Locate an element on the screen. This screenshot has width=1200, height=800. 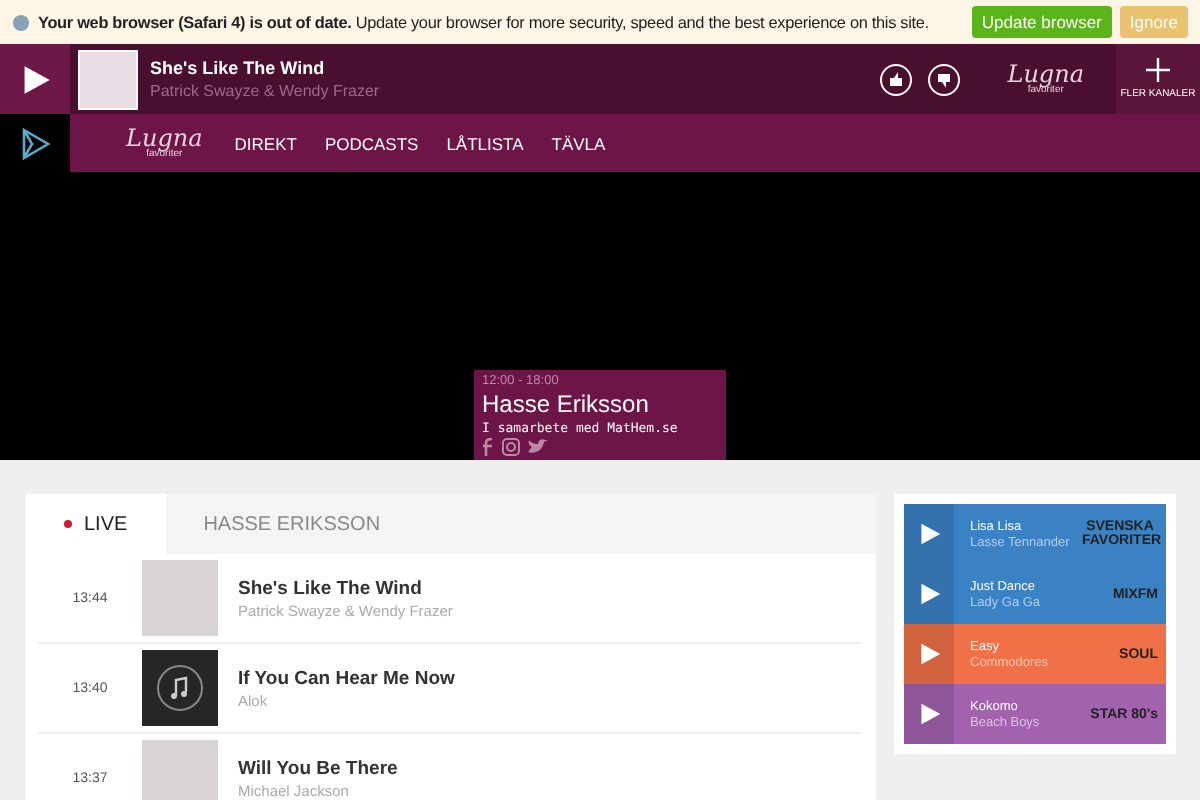
music-note-cover is located at coordinates (180, 688).